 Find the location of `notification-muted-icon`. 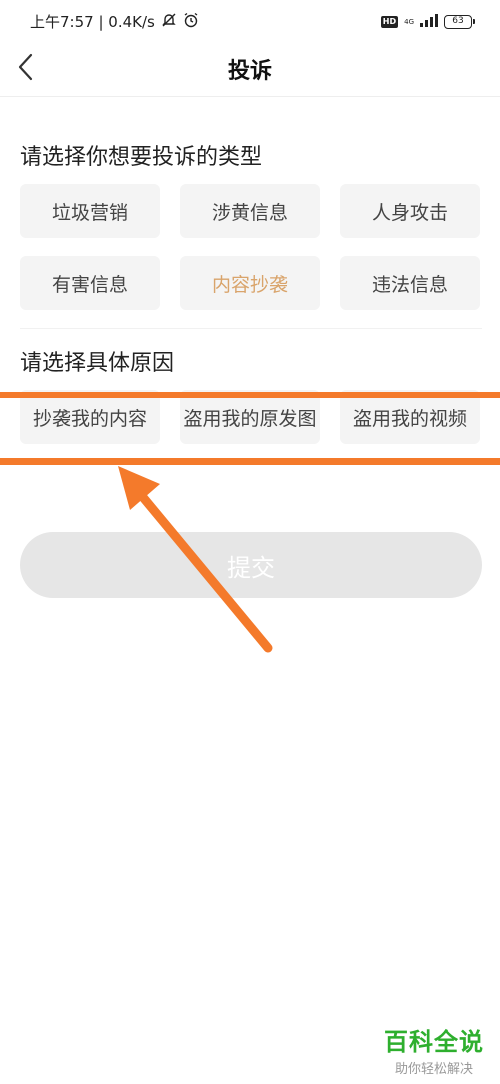

notification-muted-icon is located at coordinates (169, 22).